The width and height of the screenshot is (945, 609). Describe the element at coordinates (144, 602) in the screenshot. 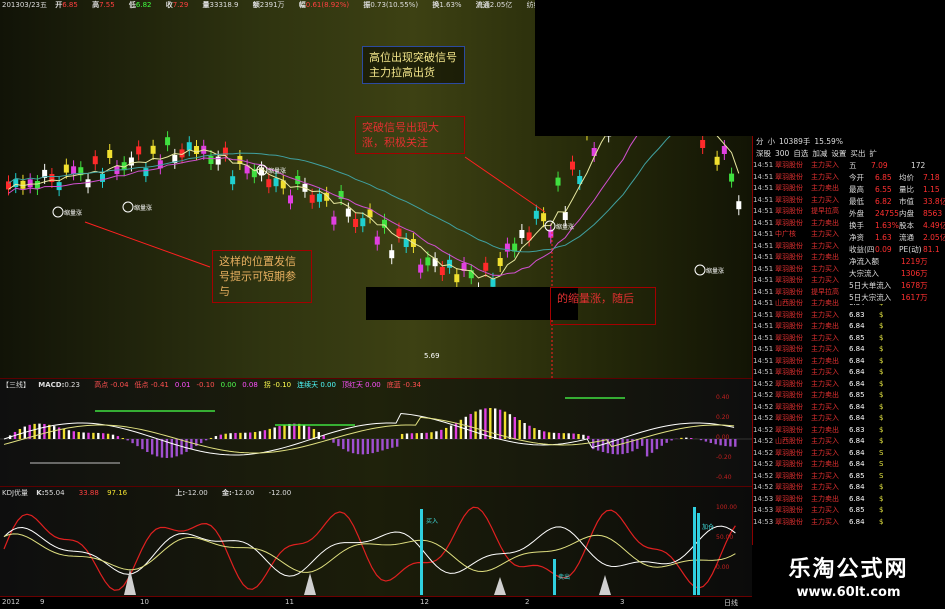

I see `date-tick-3: 10` at that location.